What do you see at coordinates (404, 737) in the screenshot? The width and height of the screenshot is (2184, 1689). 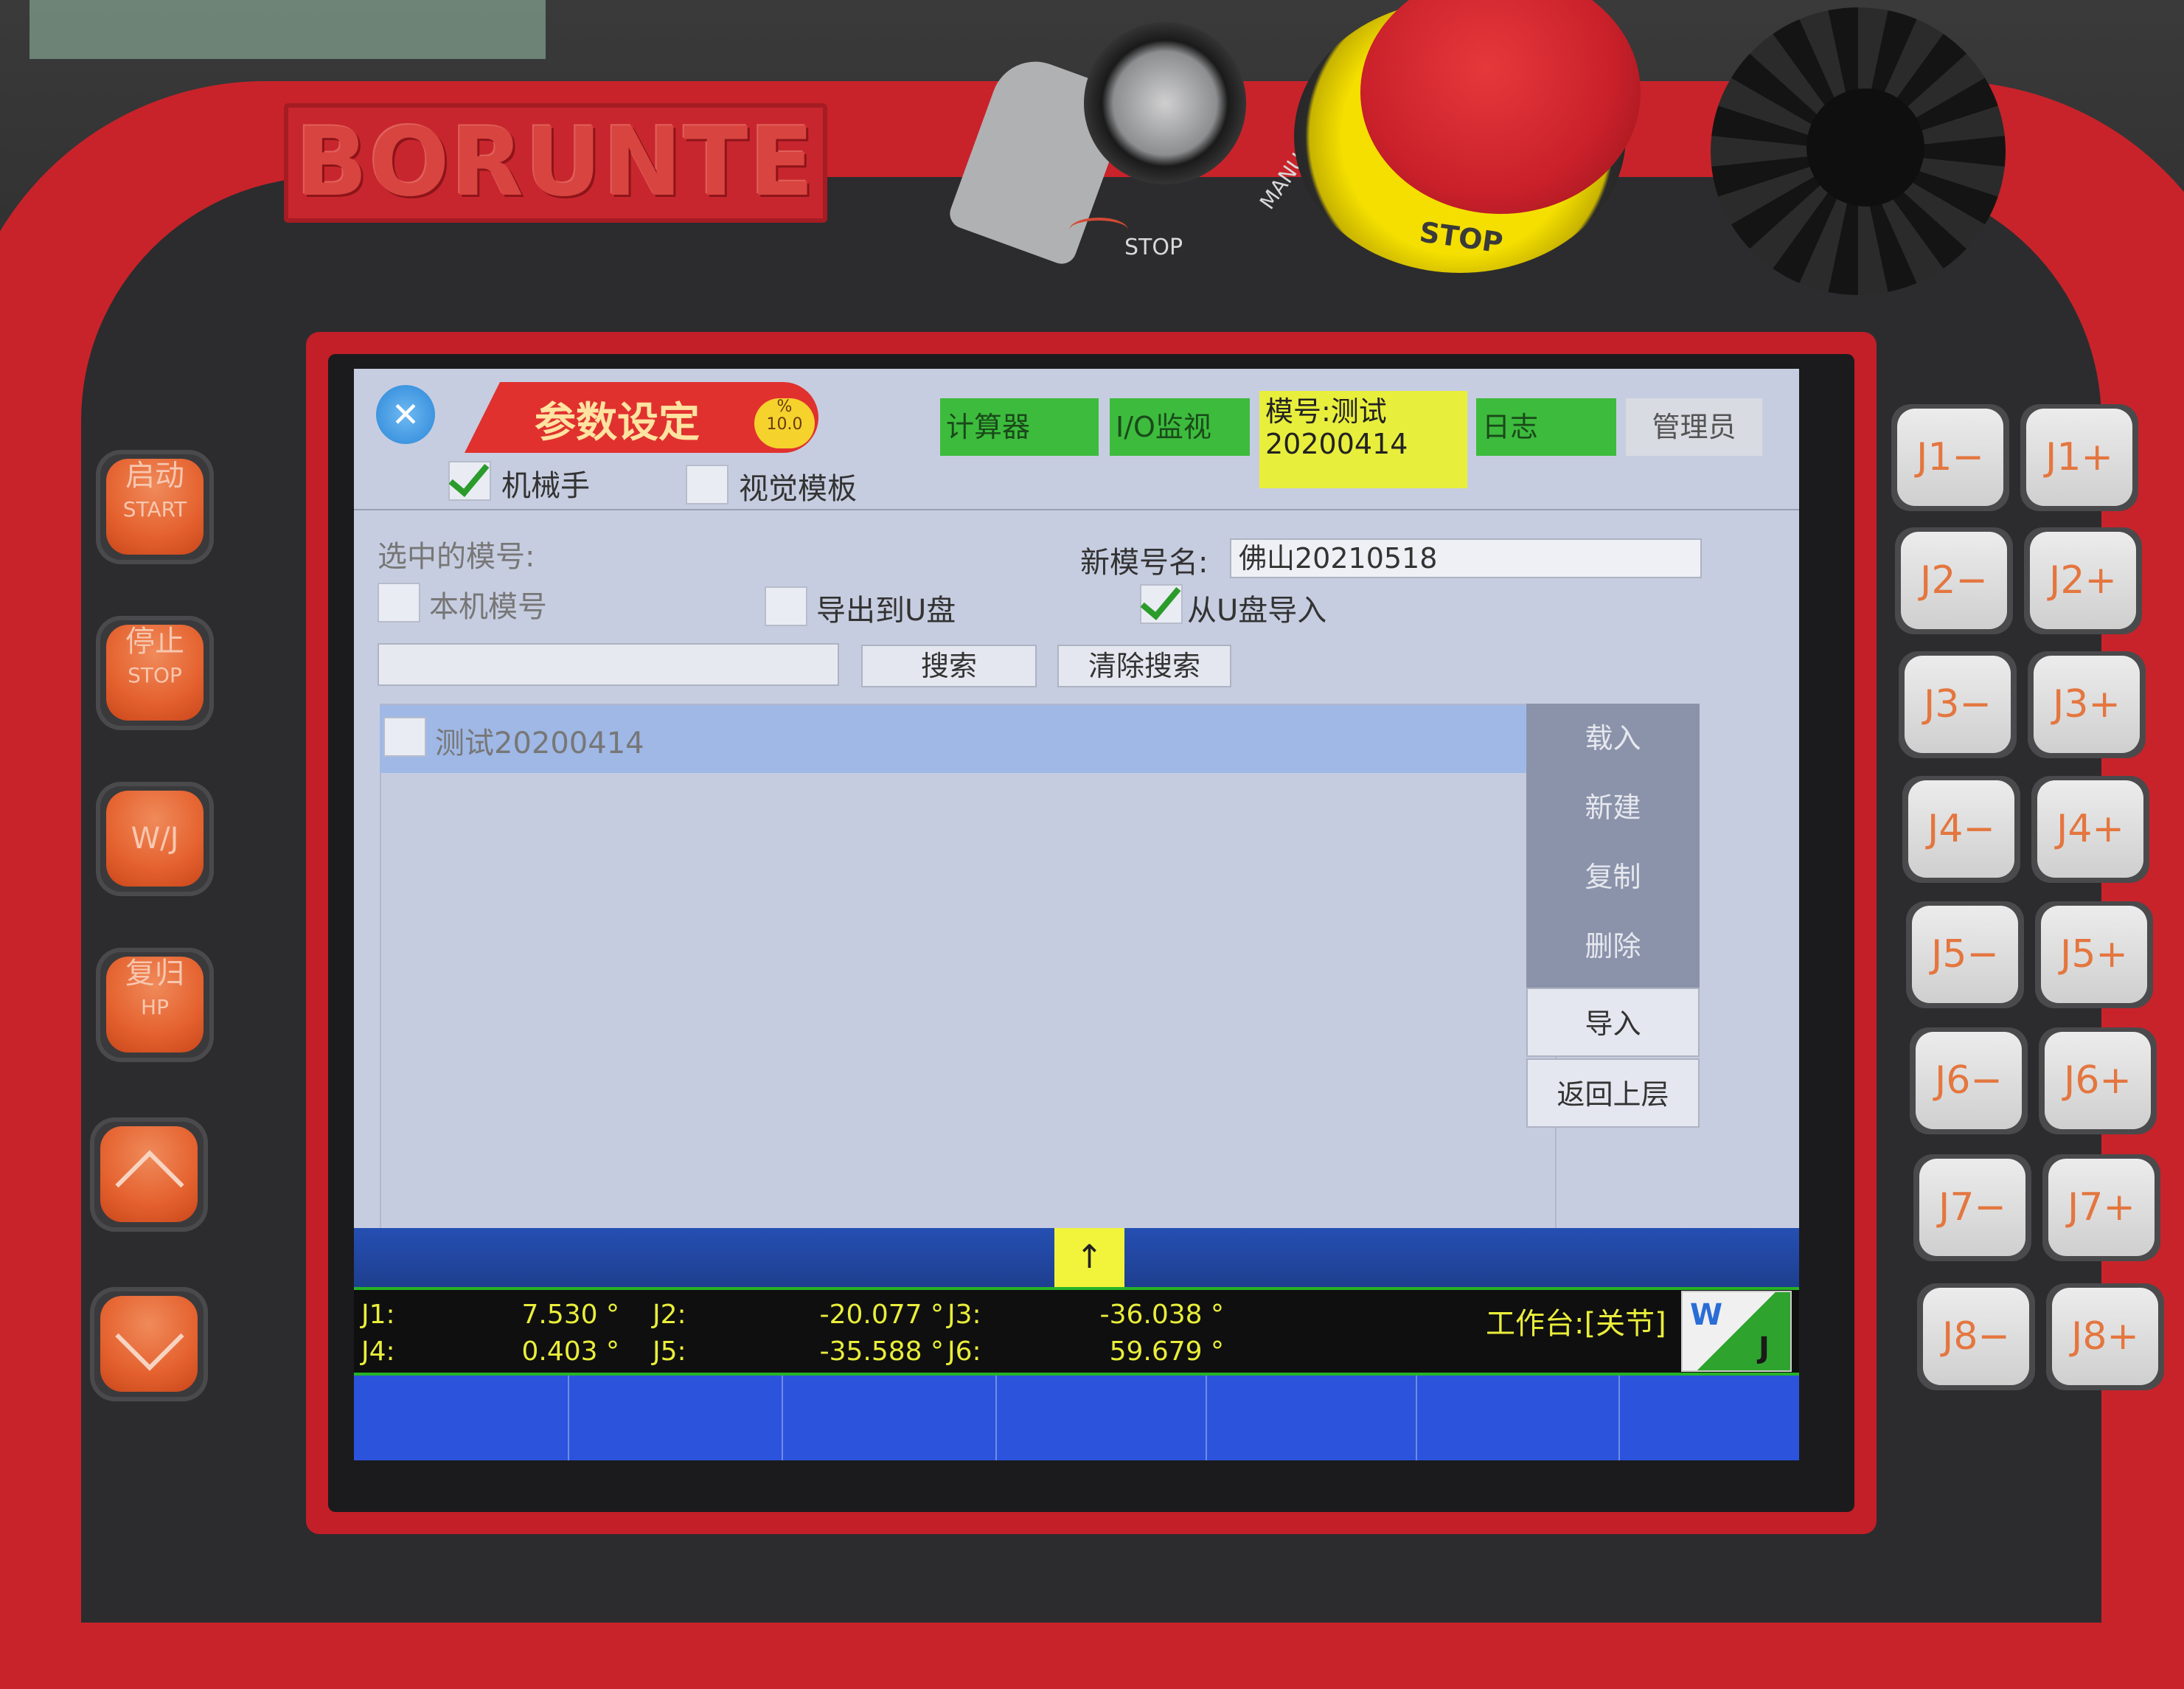 I see `list-item-checkbox` at bounding box center [404, 737].